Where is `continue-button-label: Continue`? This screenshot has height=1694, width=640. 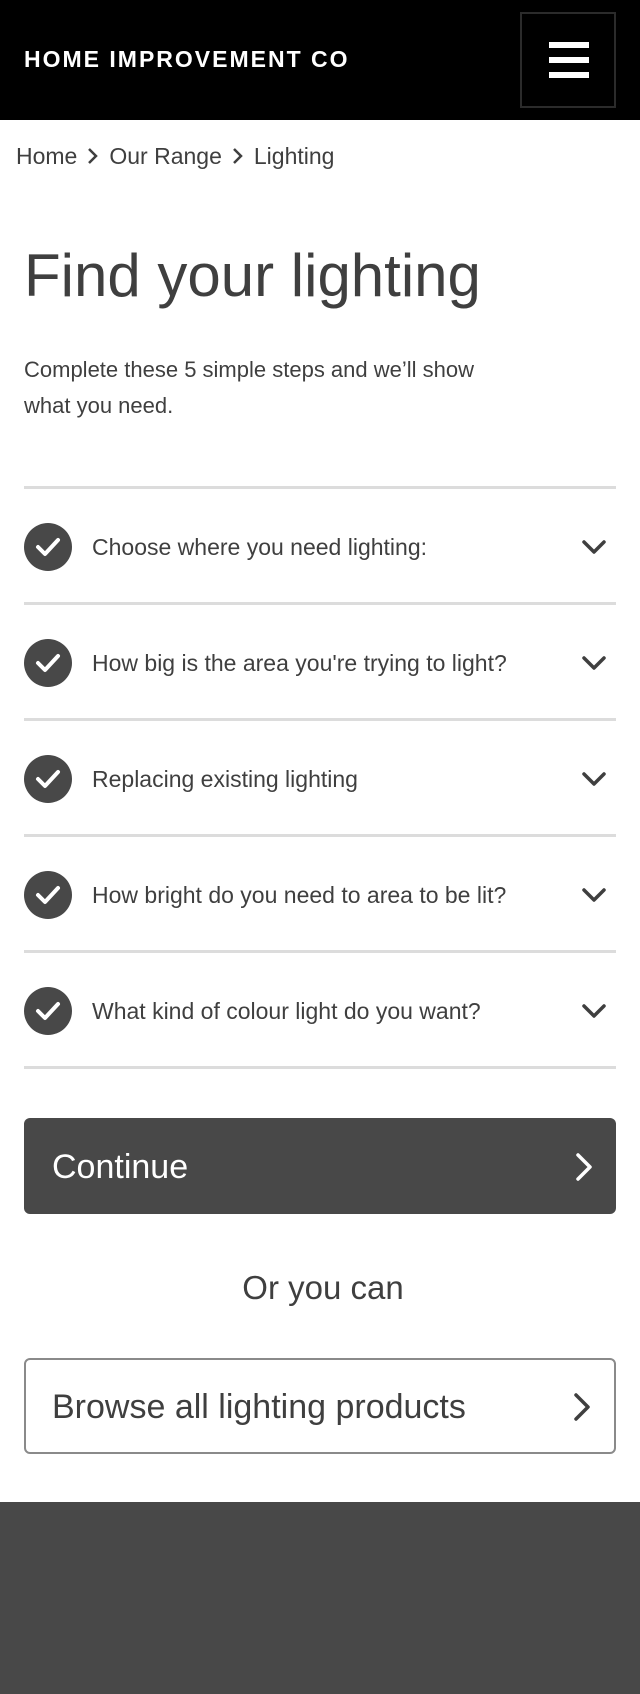 continue-button-label: Continue is located at coordinates (120, 1167).